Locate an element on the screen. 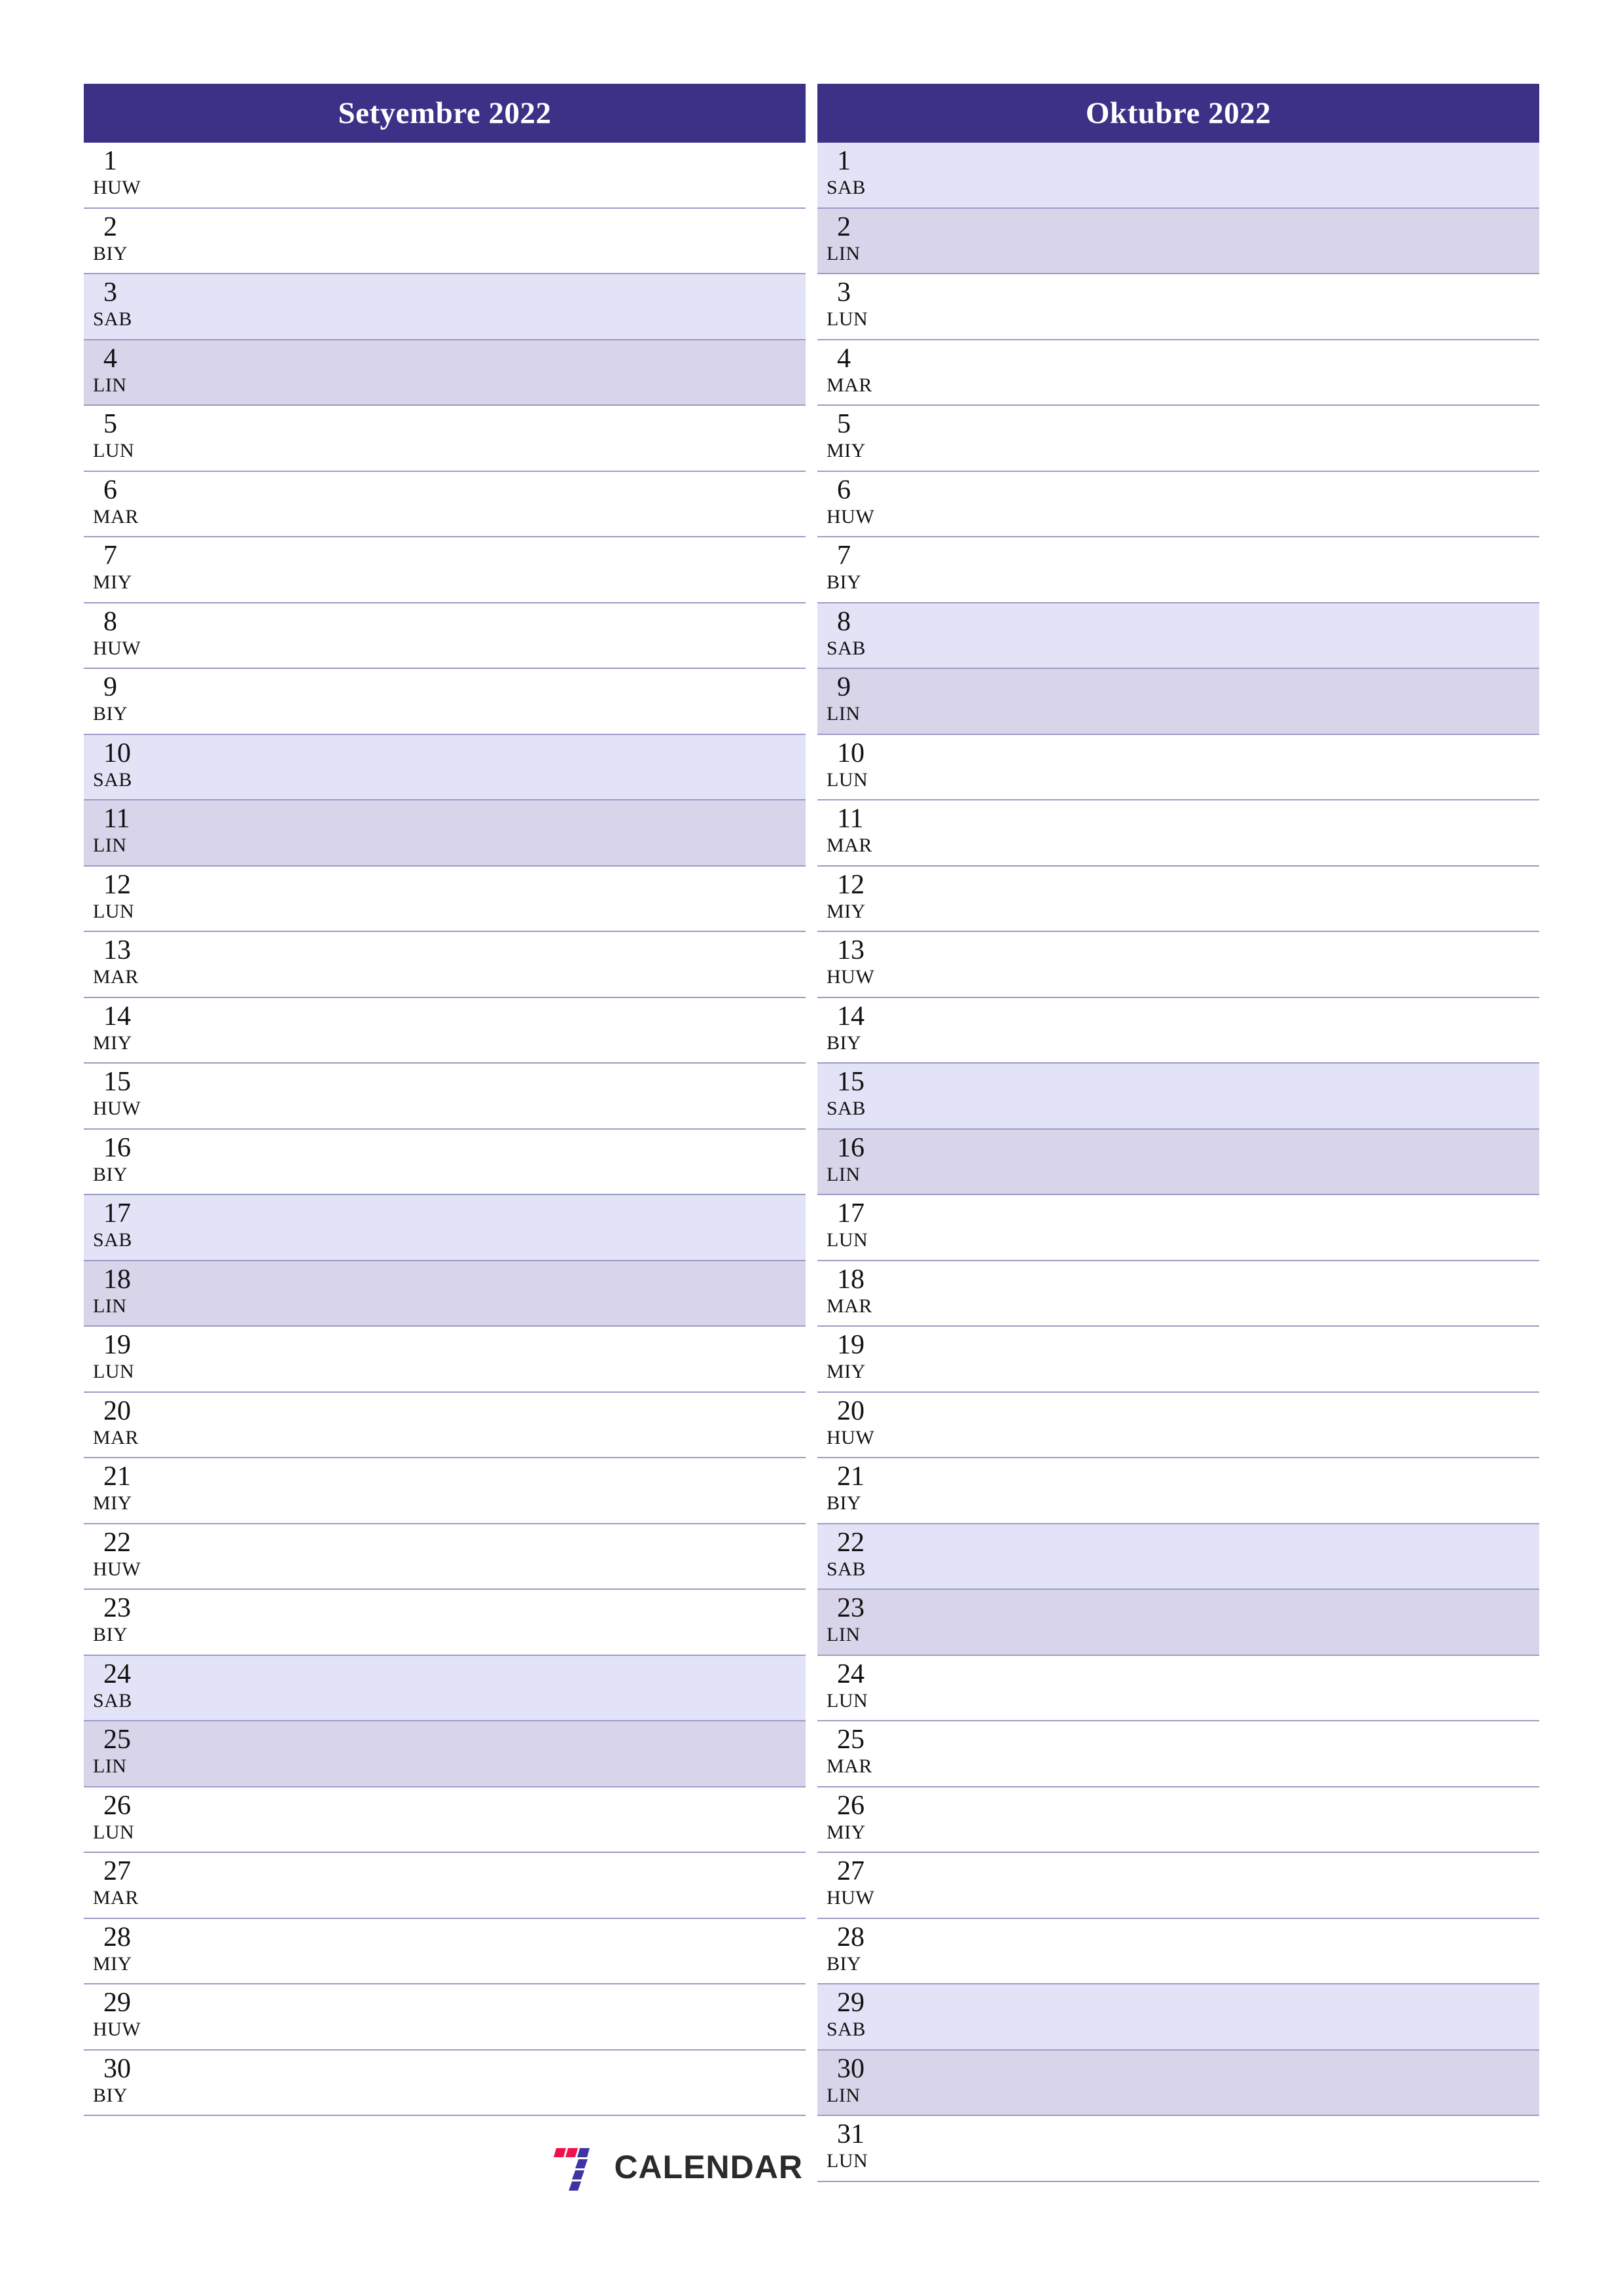 The height and width of the screenshot is (2296, 1623). day-row: 6 HUW is located at coordinates (1178, 504).